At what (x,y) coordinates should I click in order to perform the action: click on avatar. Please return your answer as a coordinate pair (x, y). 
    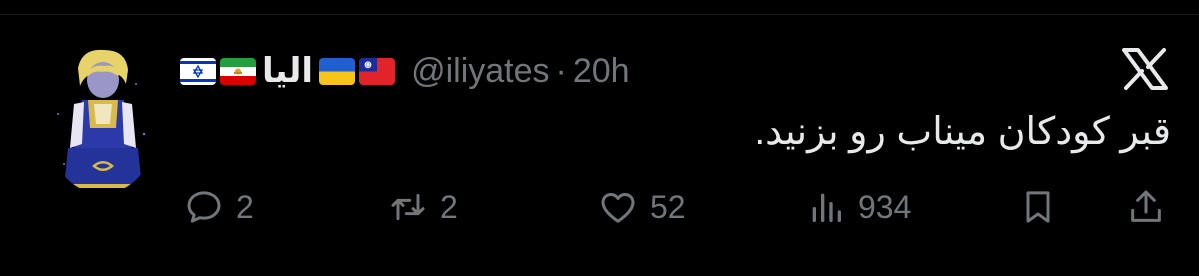
    Looking at the image, I should click on (102, 119).